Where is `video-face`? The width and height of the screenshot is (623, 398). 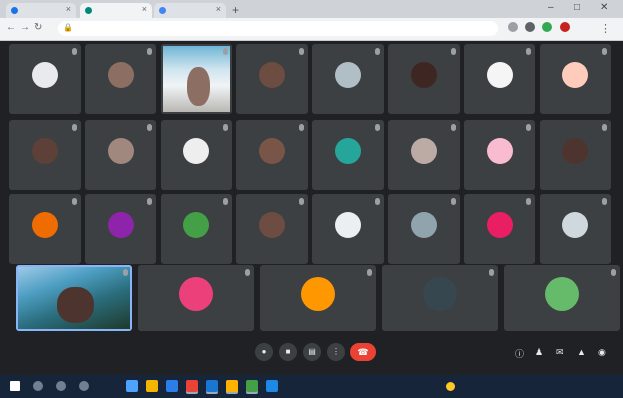 video-face is located at coordinates (198, 86).